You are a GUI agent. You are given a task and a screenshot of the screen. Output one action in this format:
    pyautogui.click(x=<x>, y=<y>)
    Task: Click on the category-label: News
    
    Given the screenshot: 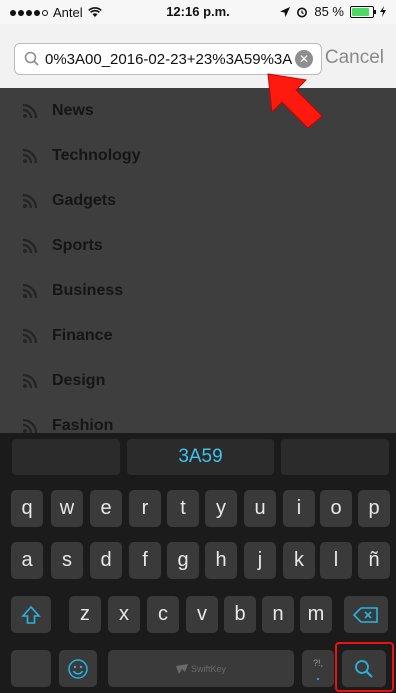 What is the action you would take?
    pyautogui.click(x=73, y=110)
    